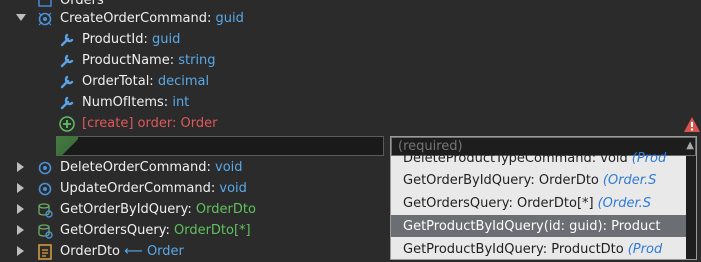 The width and height of the screenshot is (701, 262). I want to click on tree-row-property: OrderTotal: decimal, so click(133, 81).